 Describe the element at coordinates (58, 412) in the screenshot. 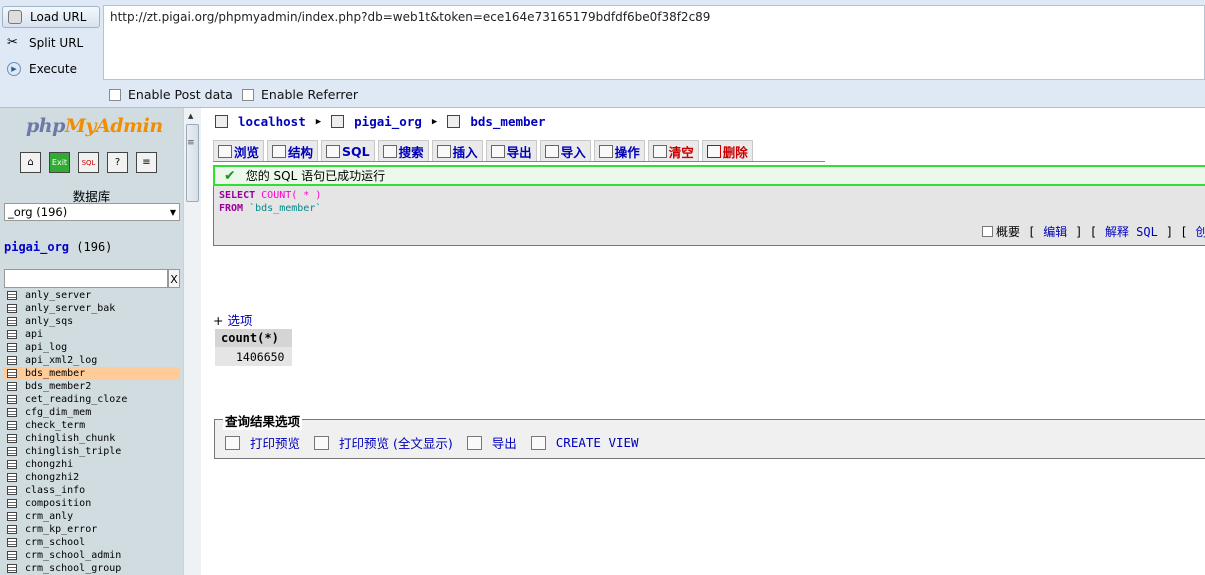

I see `table-name: cfg_dim_mem` at that location.